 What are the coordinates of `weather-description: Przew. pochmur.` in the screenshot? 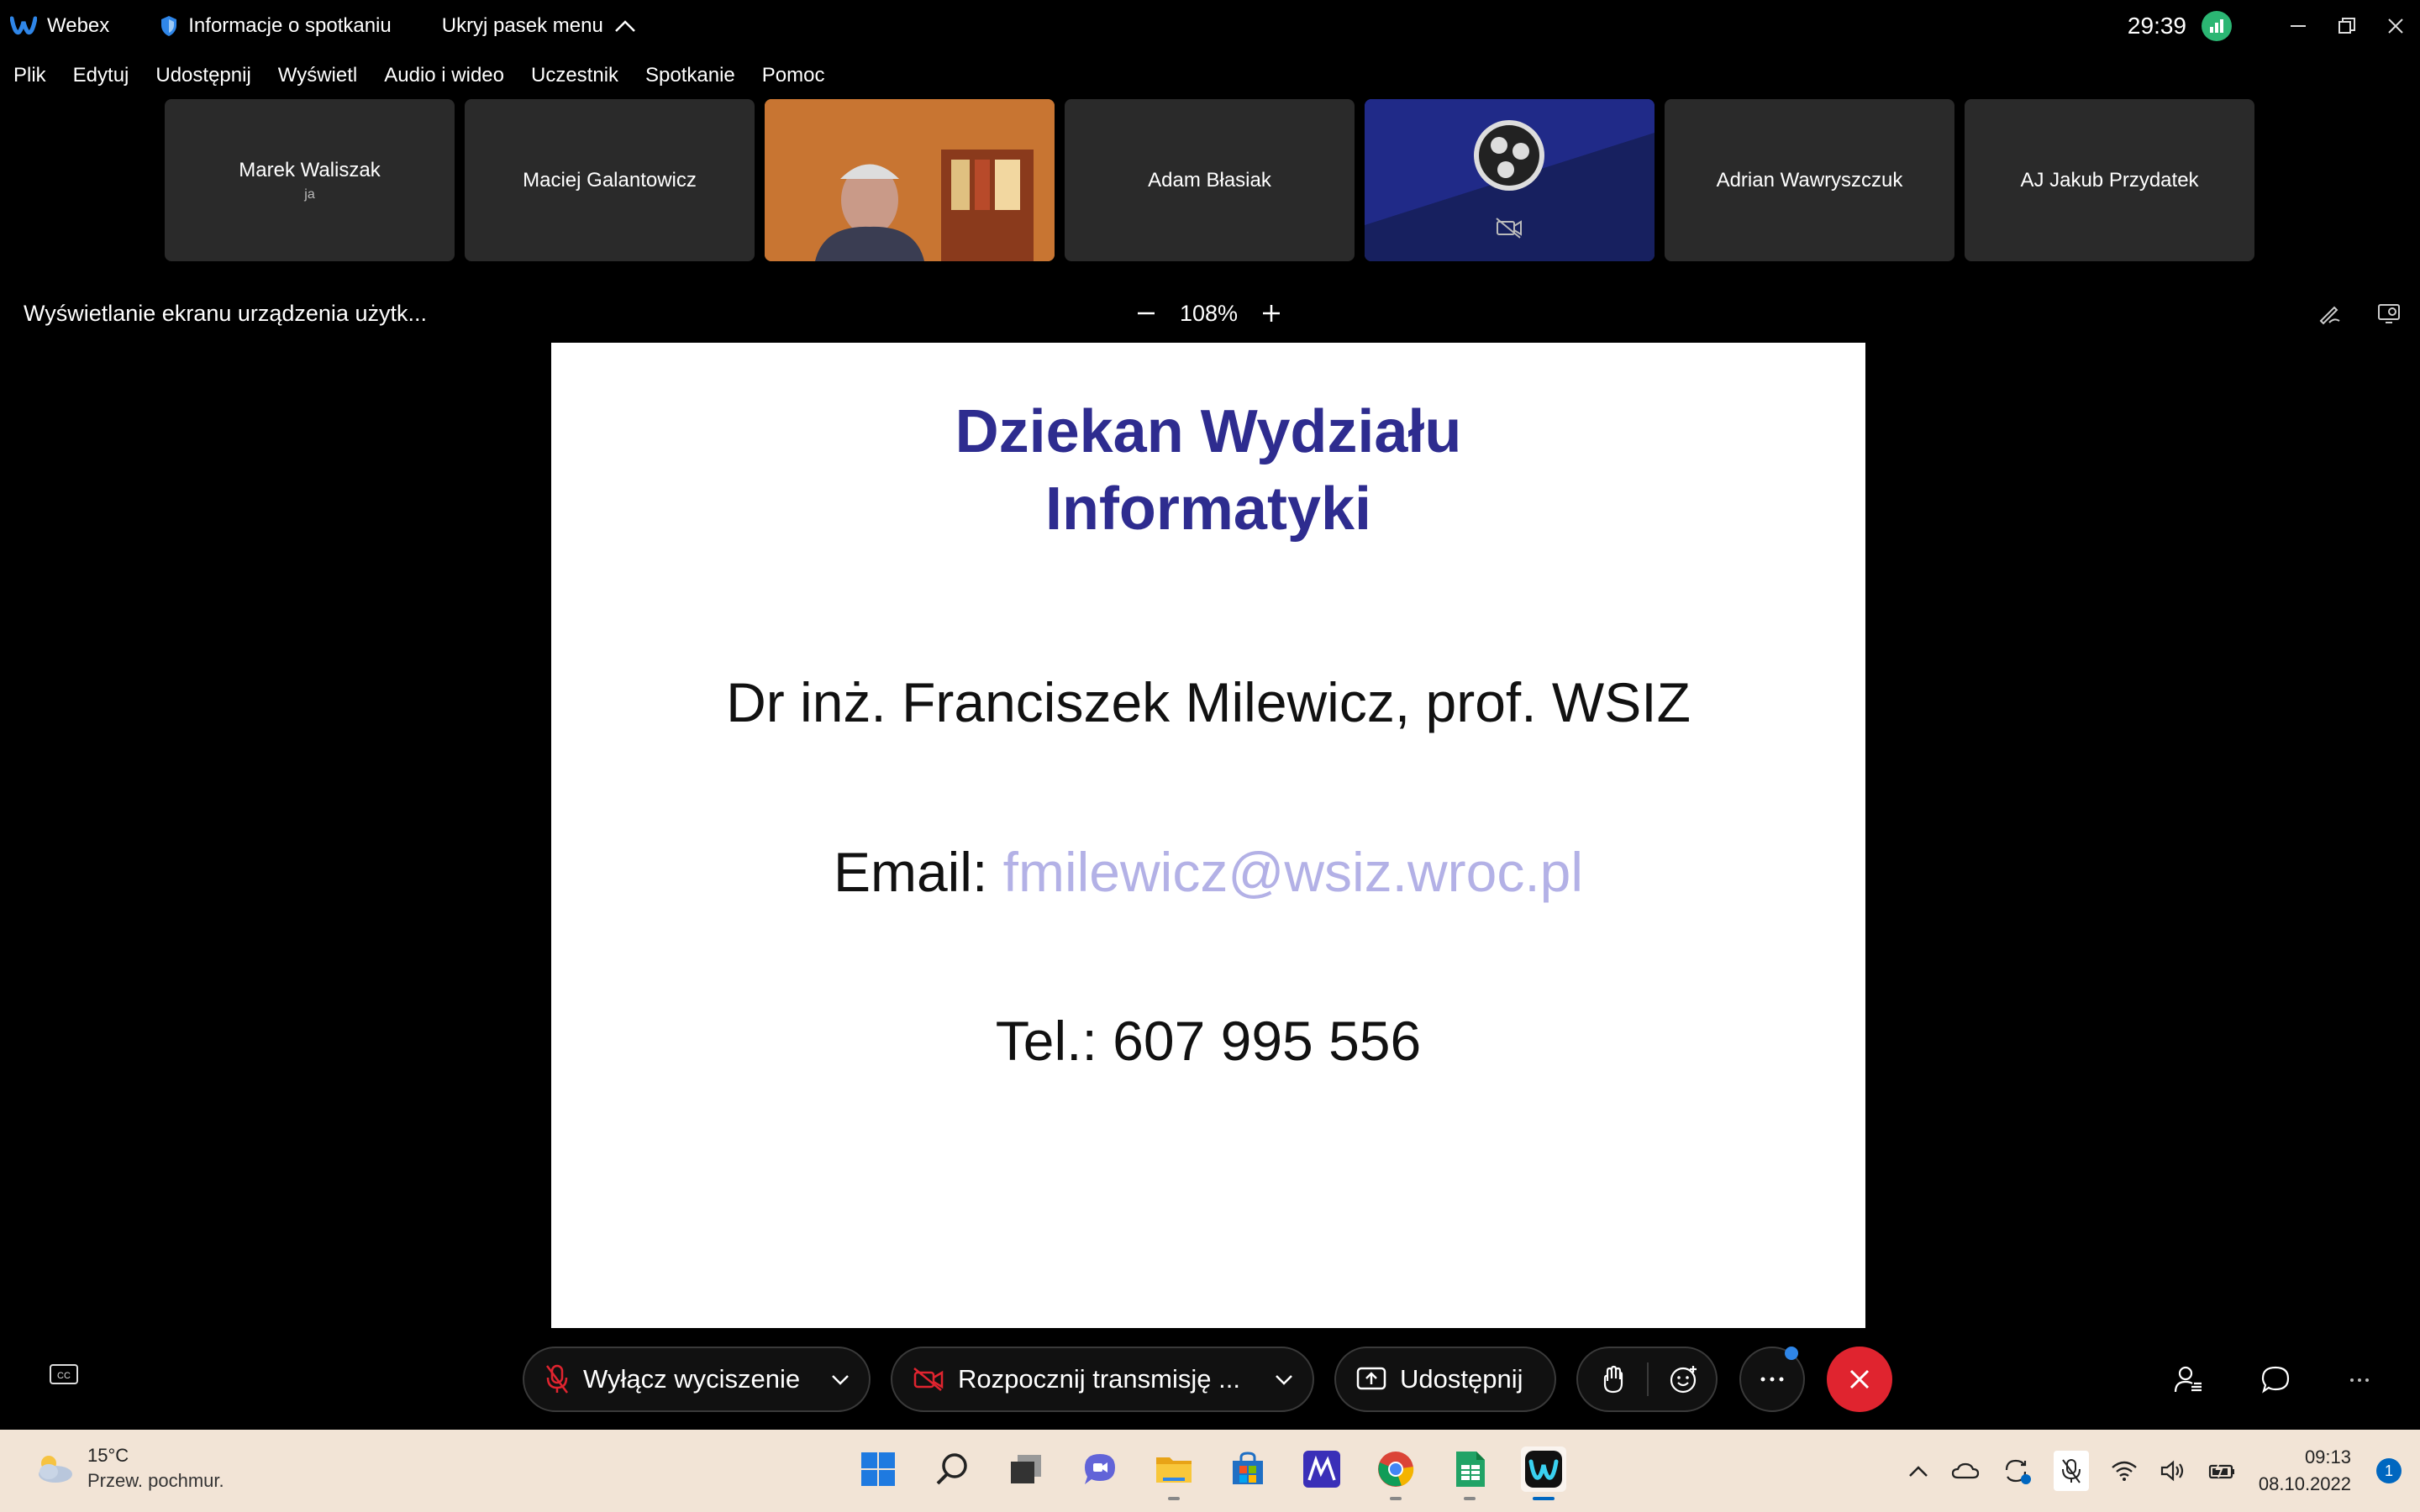 It's located at (155, 1480).